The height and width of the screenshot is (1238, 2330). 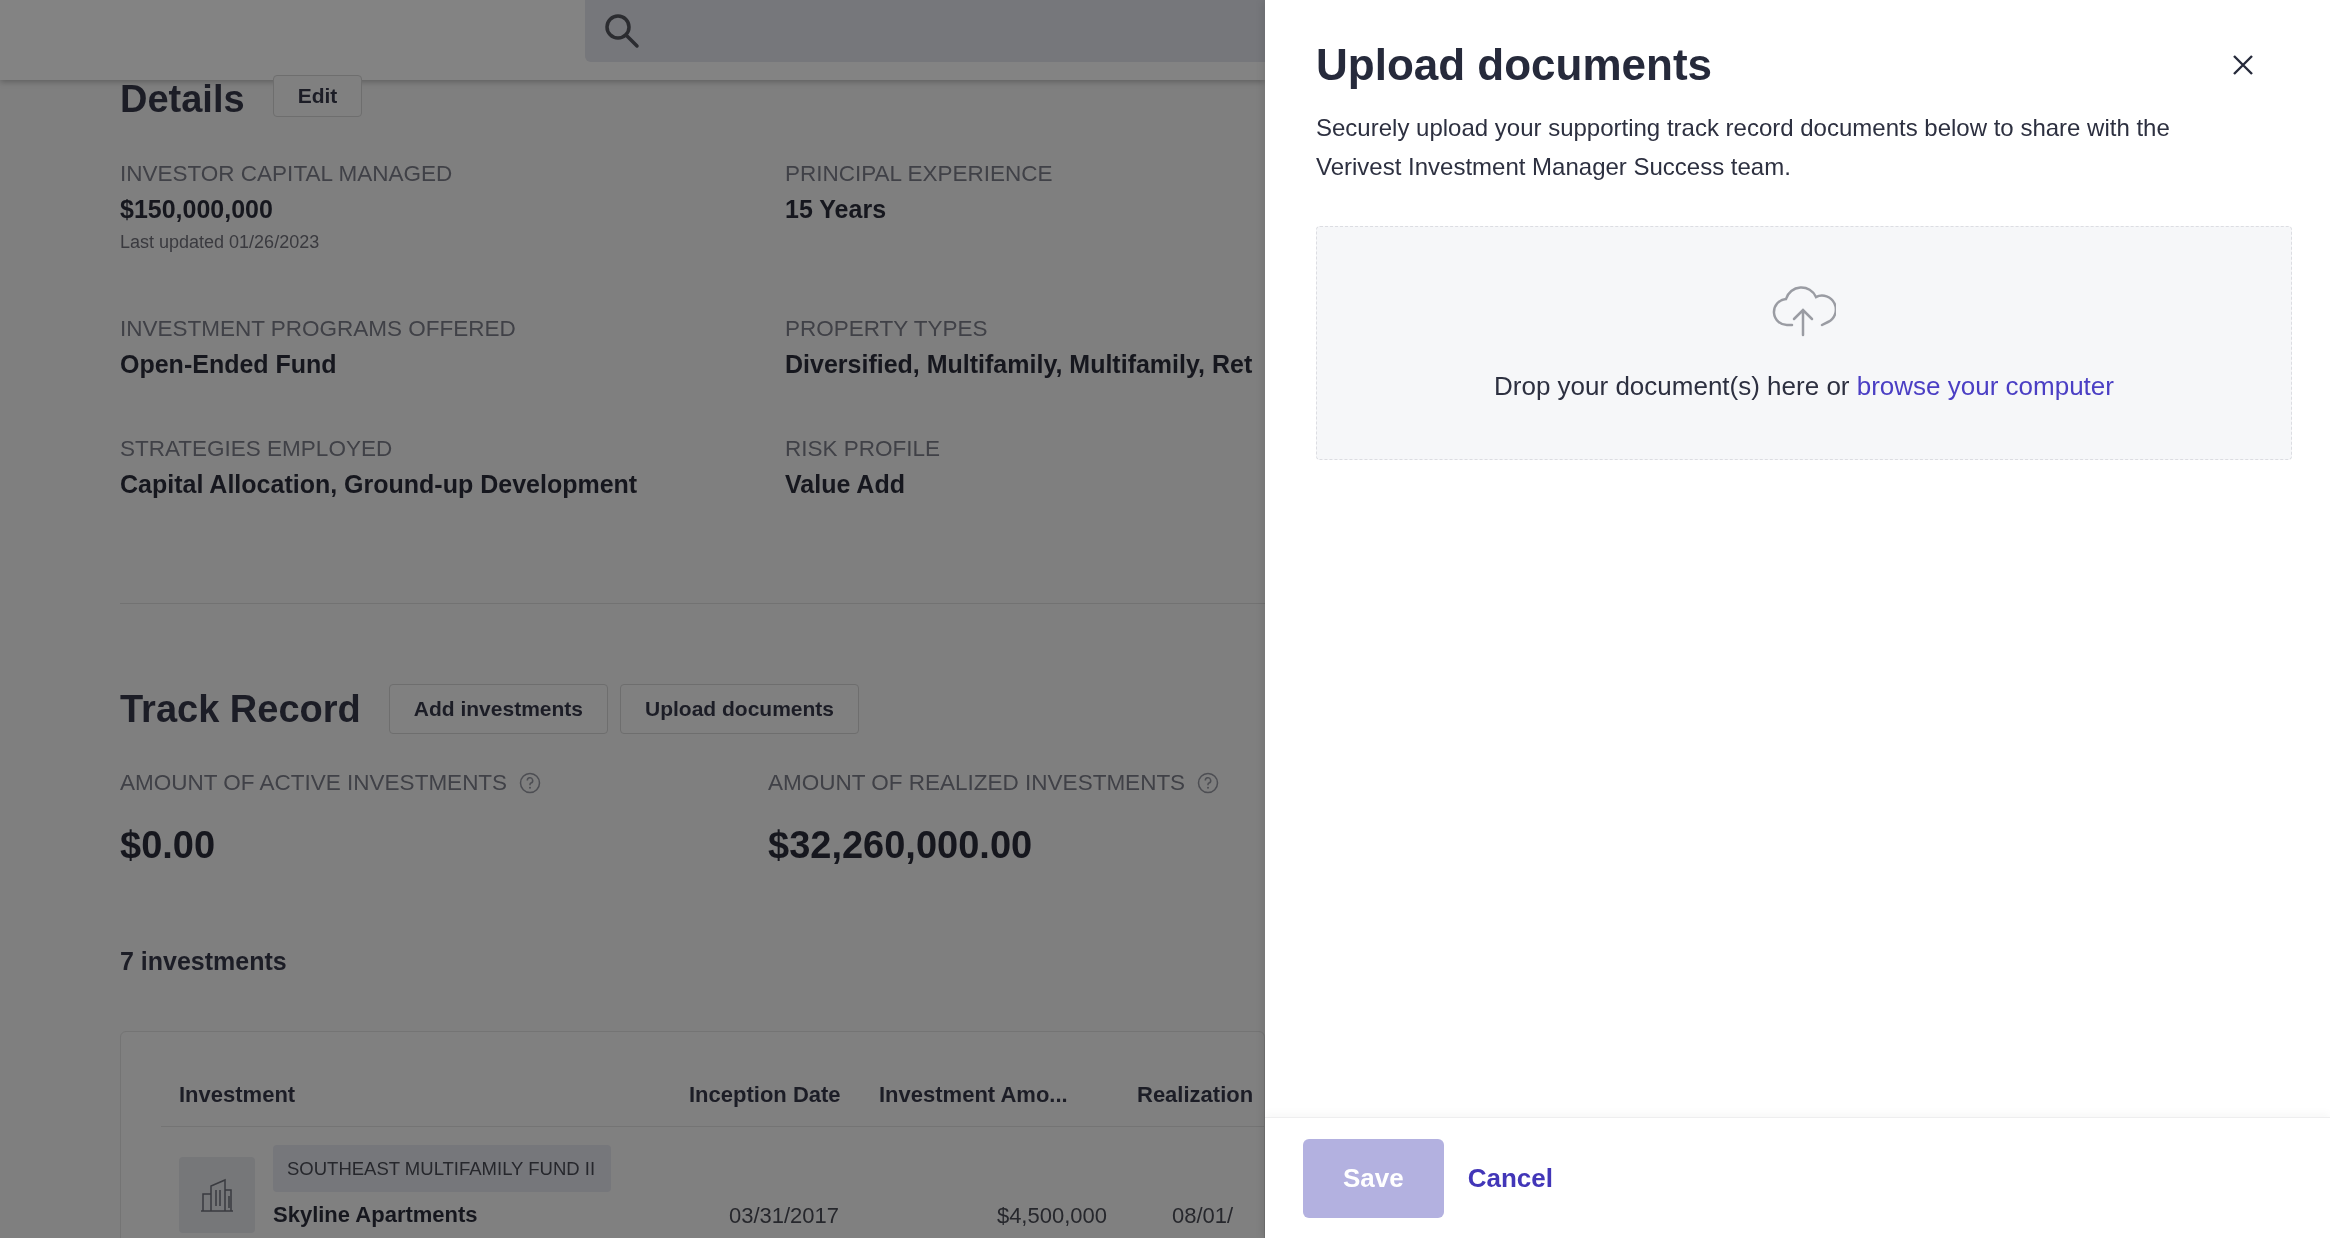 What do you see at coordinates (1514, 65) in the screenshot?
I see `panel-title: Upload documents` at bounding box center [1514, 65].